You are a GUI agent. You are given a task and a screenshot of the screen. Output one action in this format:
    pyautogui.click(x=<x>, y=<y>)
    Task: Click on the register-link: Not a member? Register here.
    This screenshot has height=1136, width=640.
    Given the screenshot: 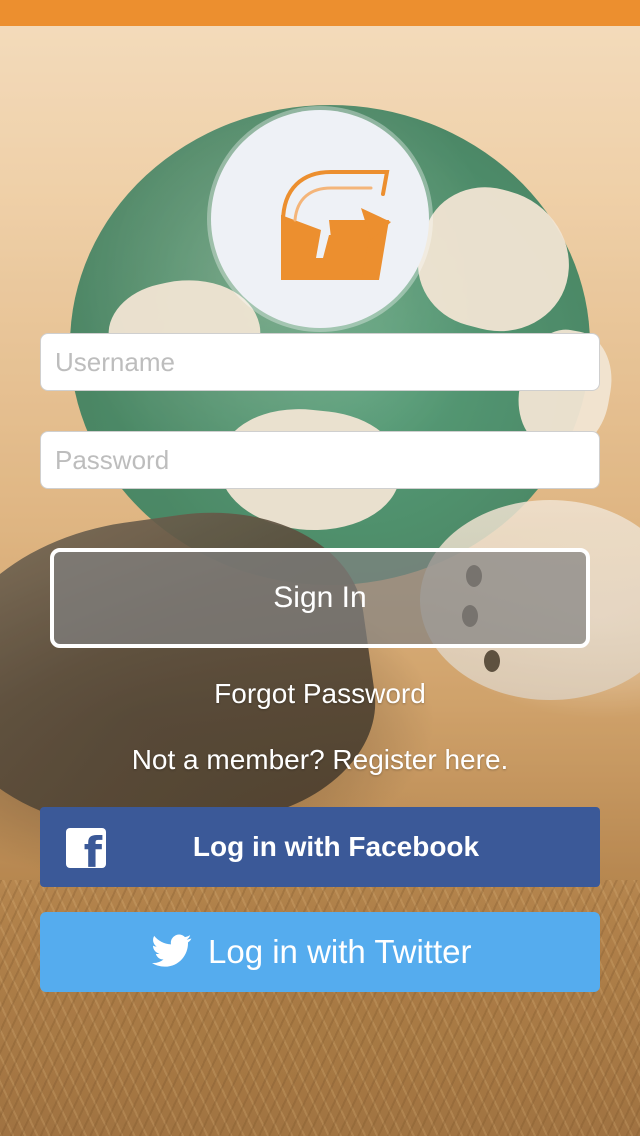 What is the action you would take?
    pyautogui.click(x=320, y=760)
    